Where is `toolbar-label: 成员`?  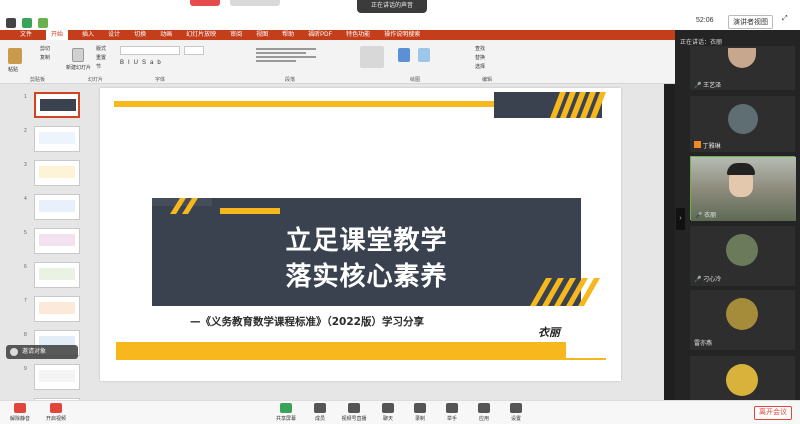
toolbar-label: 成员 is located at coordinates (319, 419).